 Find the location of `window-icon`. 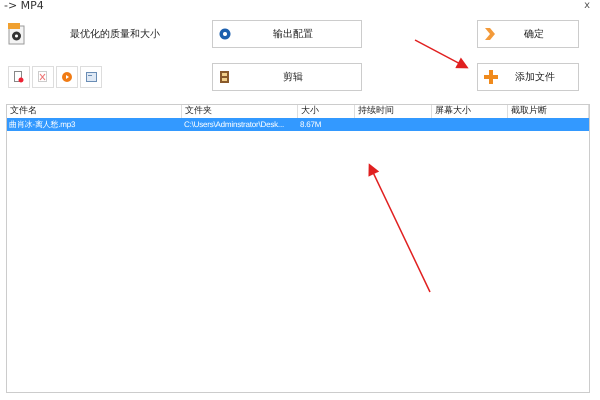

window-icon is located at coordinates (91, 77).